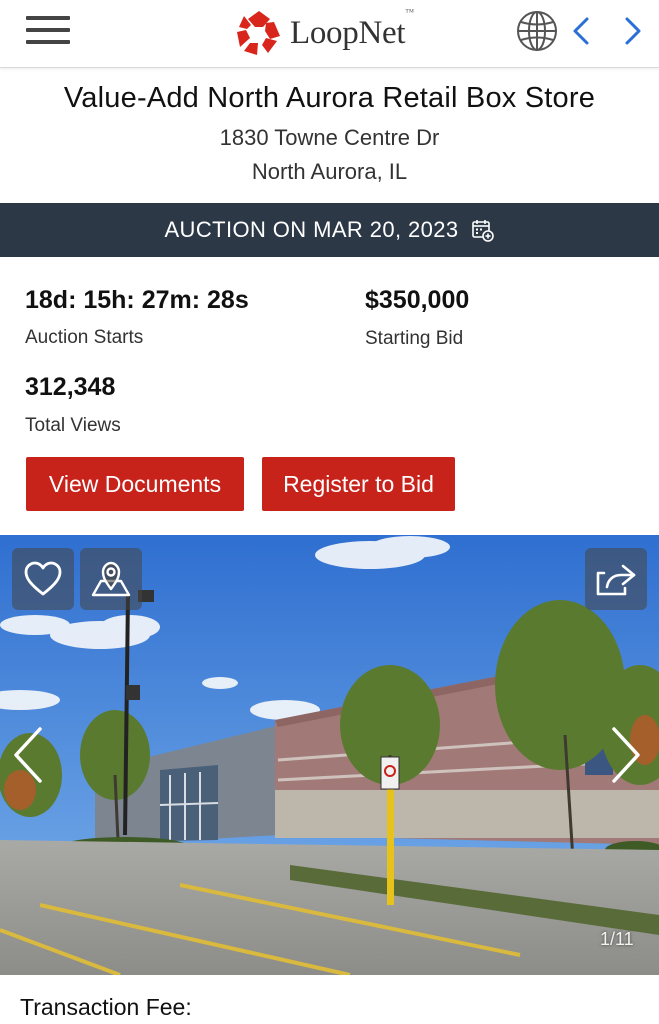  I want to click on chevron-left-icon, so click(581, 31).